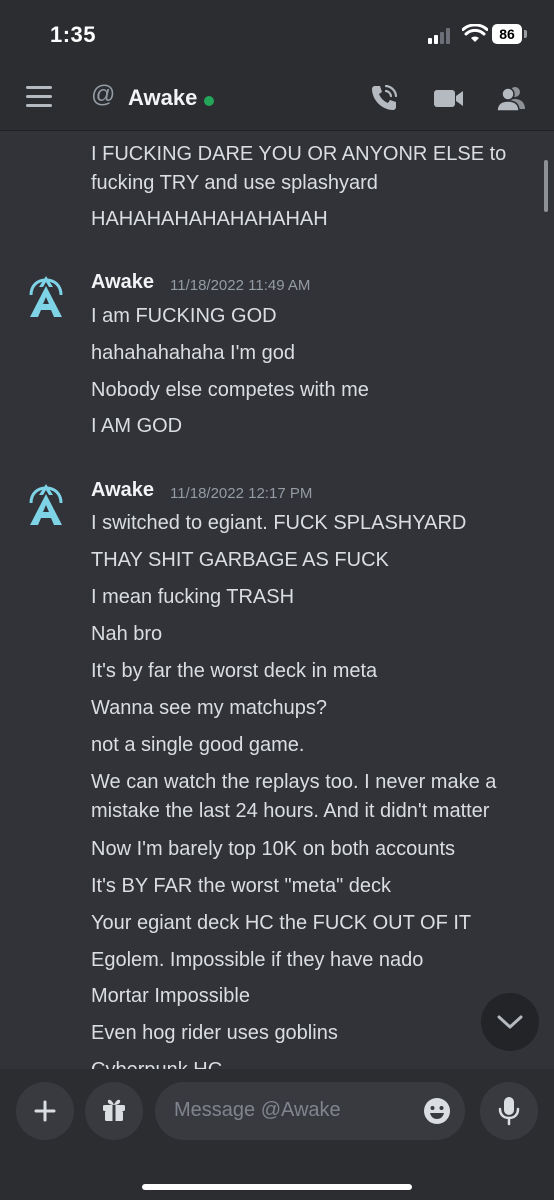  What do you see at coordinates (240, 560) in the screenshot?
I see `message-line: THAY SHIT GARBAGE AS FUCK` at bounding box center [240, 560].